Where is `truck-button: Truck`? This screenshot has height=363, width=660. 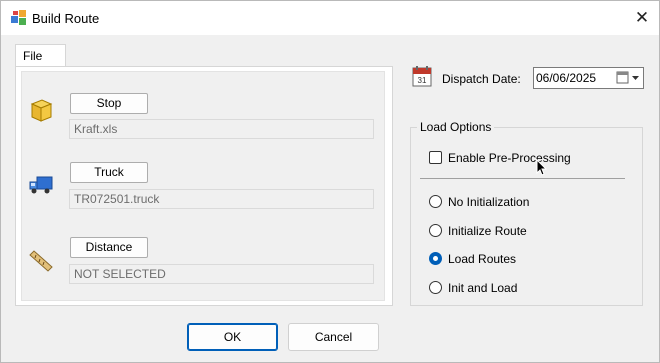
truck-button: Truck is located at coordinates (109, 172).